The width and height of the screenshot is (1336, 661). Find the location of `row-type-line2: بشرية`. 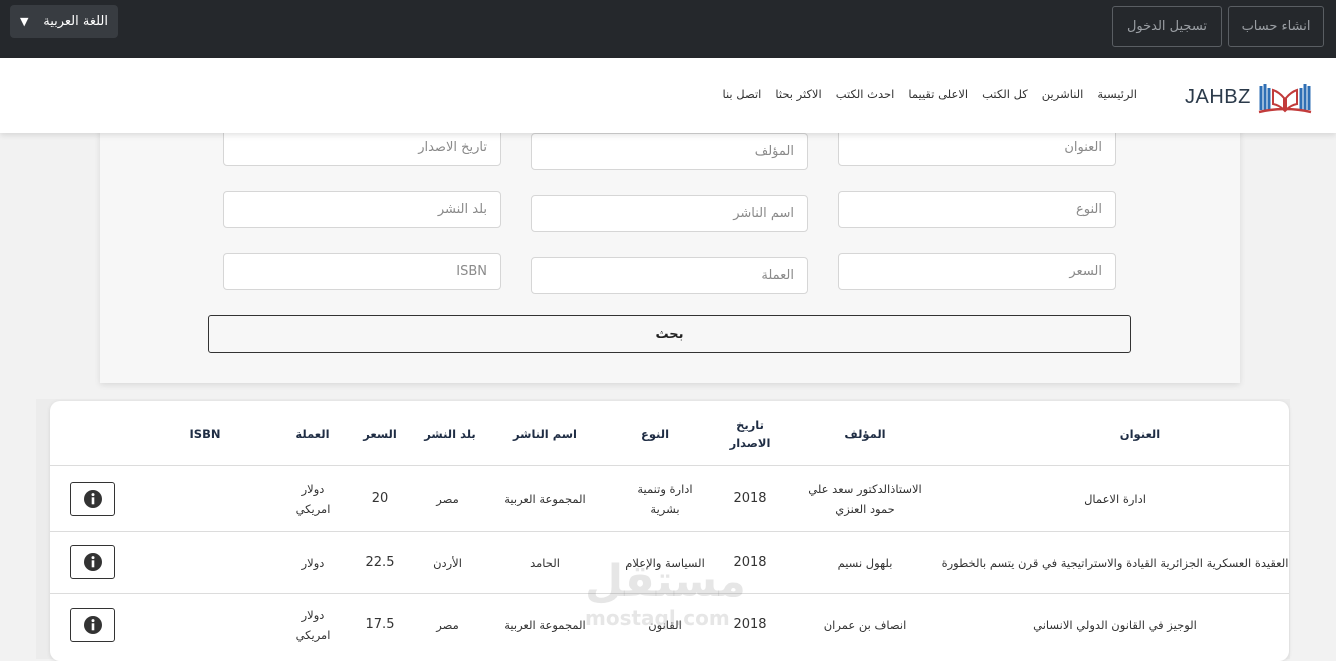

row-type-line2: بشرية is located at coordinates (665, 508).